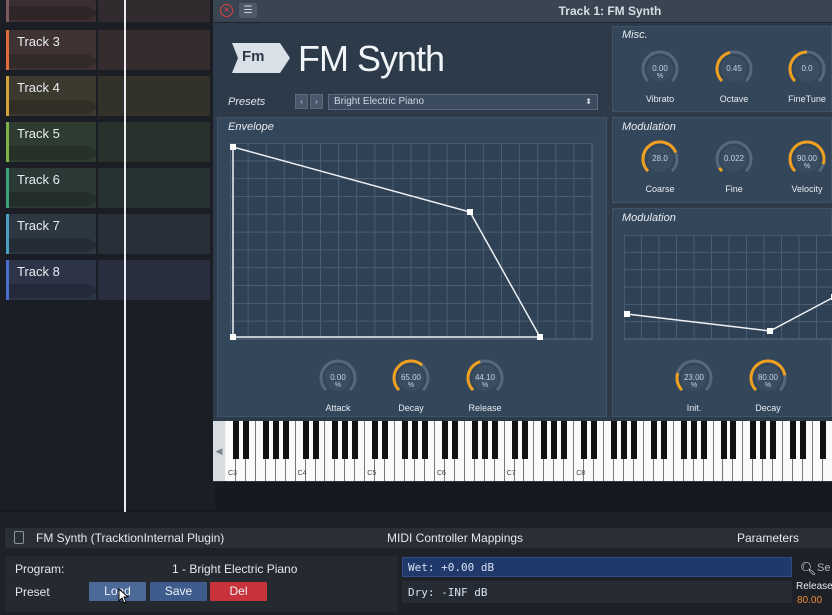 The image size is (832, 615). What do you see at coordinates (511, 473) in the screenshot?
I see `octave-label: C7` at bounding box center [511, 473].